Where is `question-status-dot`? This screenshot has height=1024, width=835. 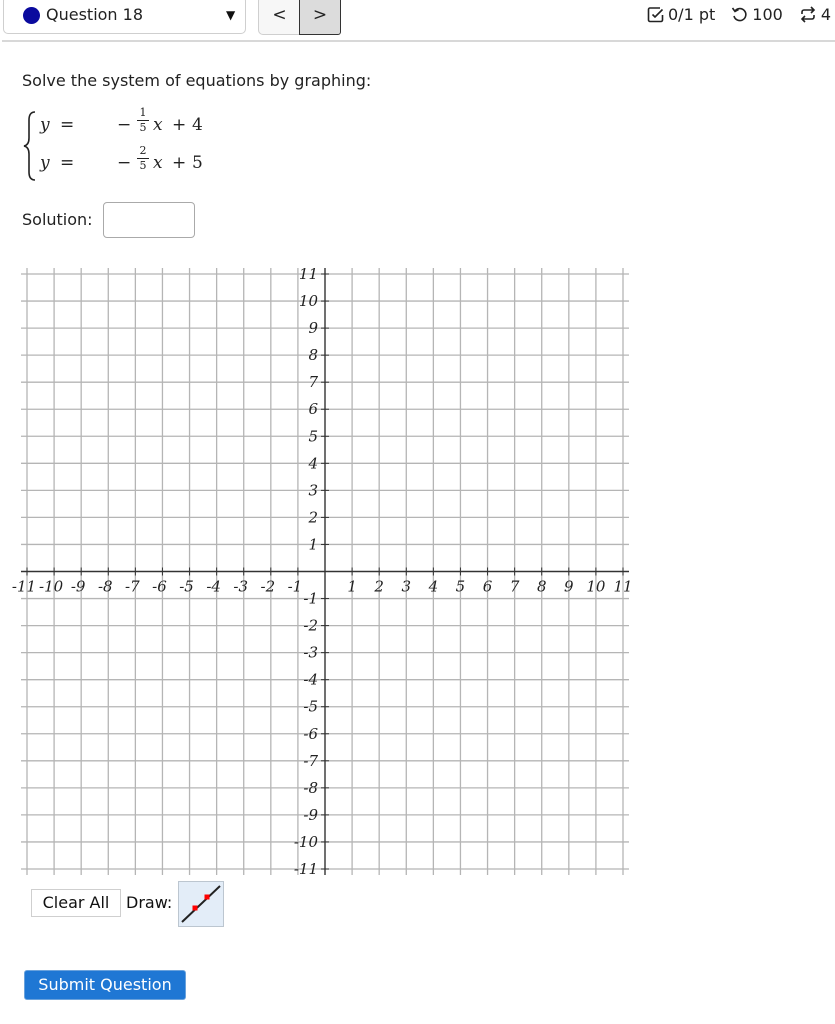
question-status-dot is located at coordinates (31, 15).